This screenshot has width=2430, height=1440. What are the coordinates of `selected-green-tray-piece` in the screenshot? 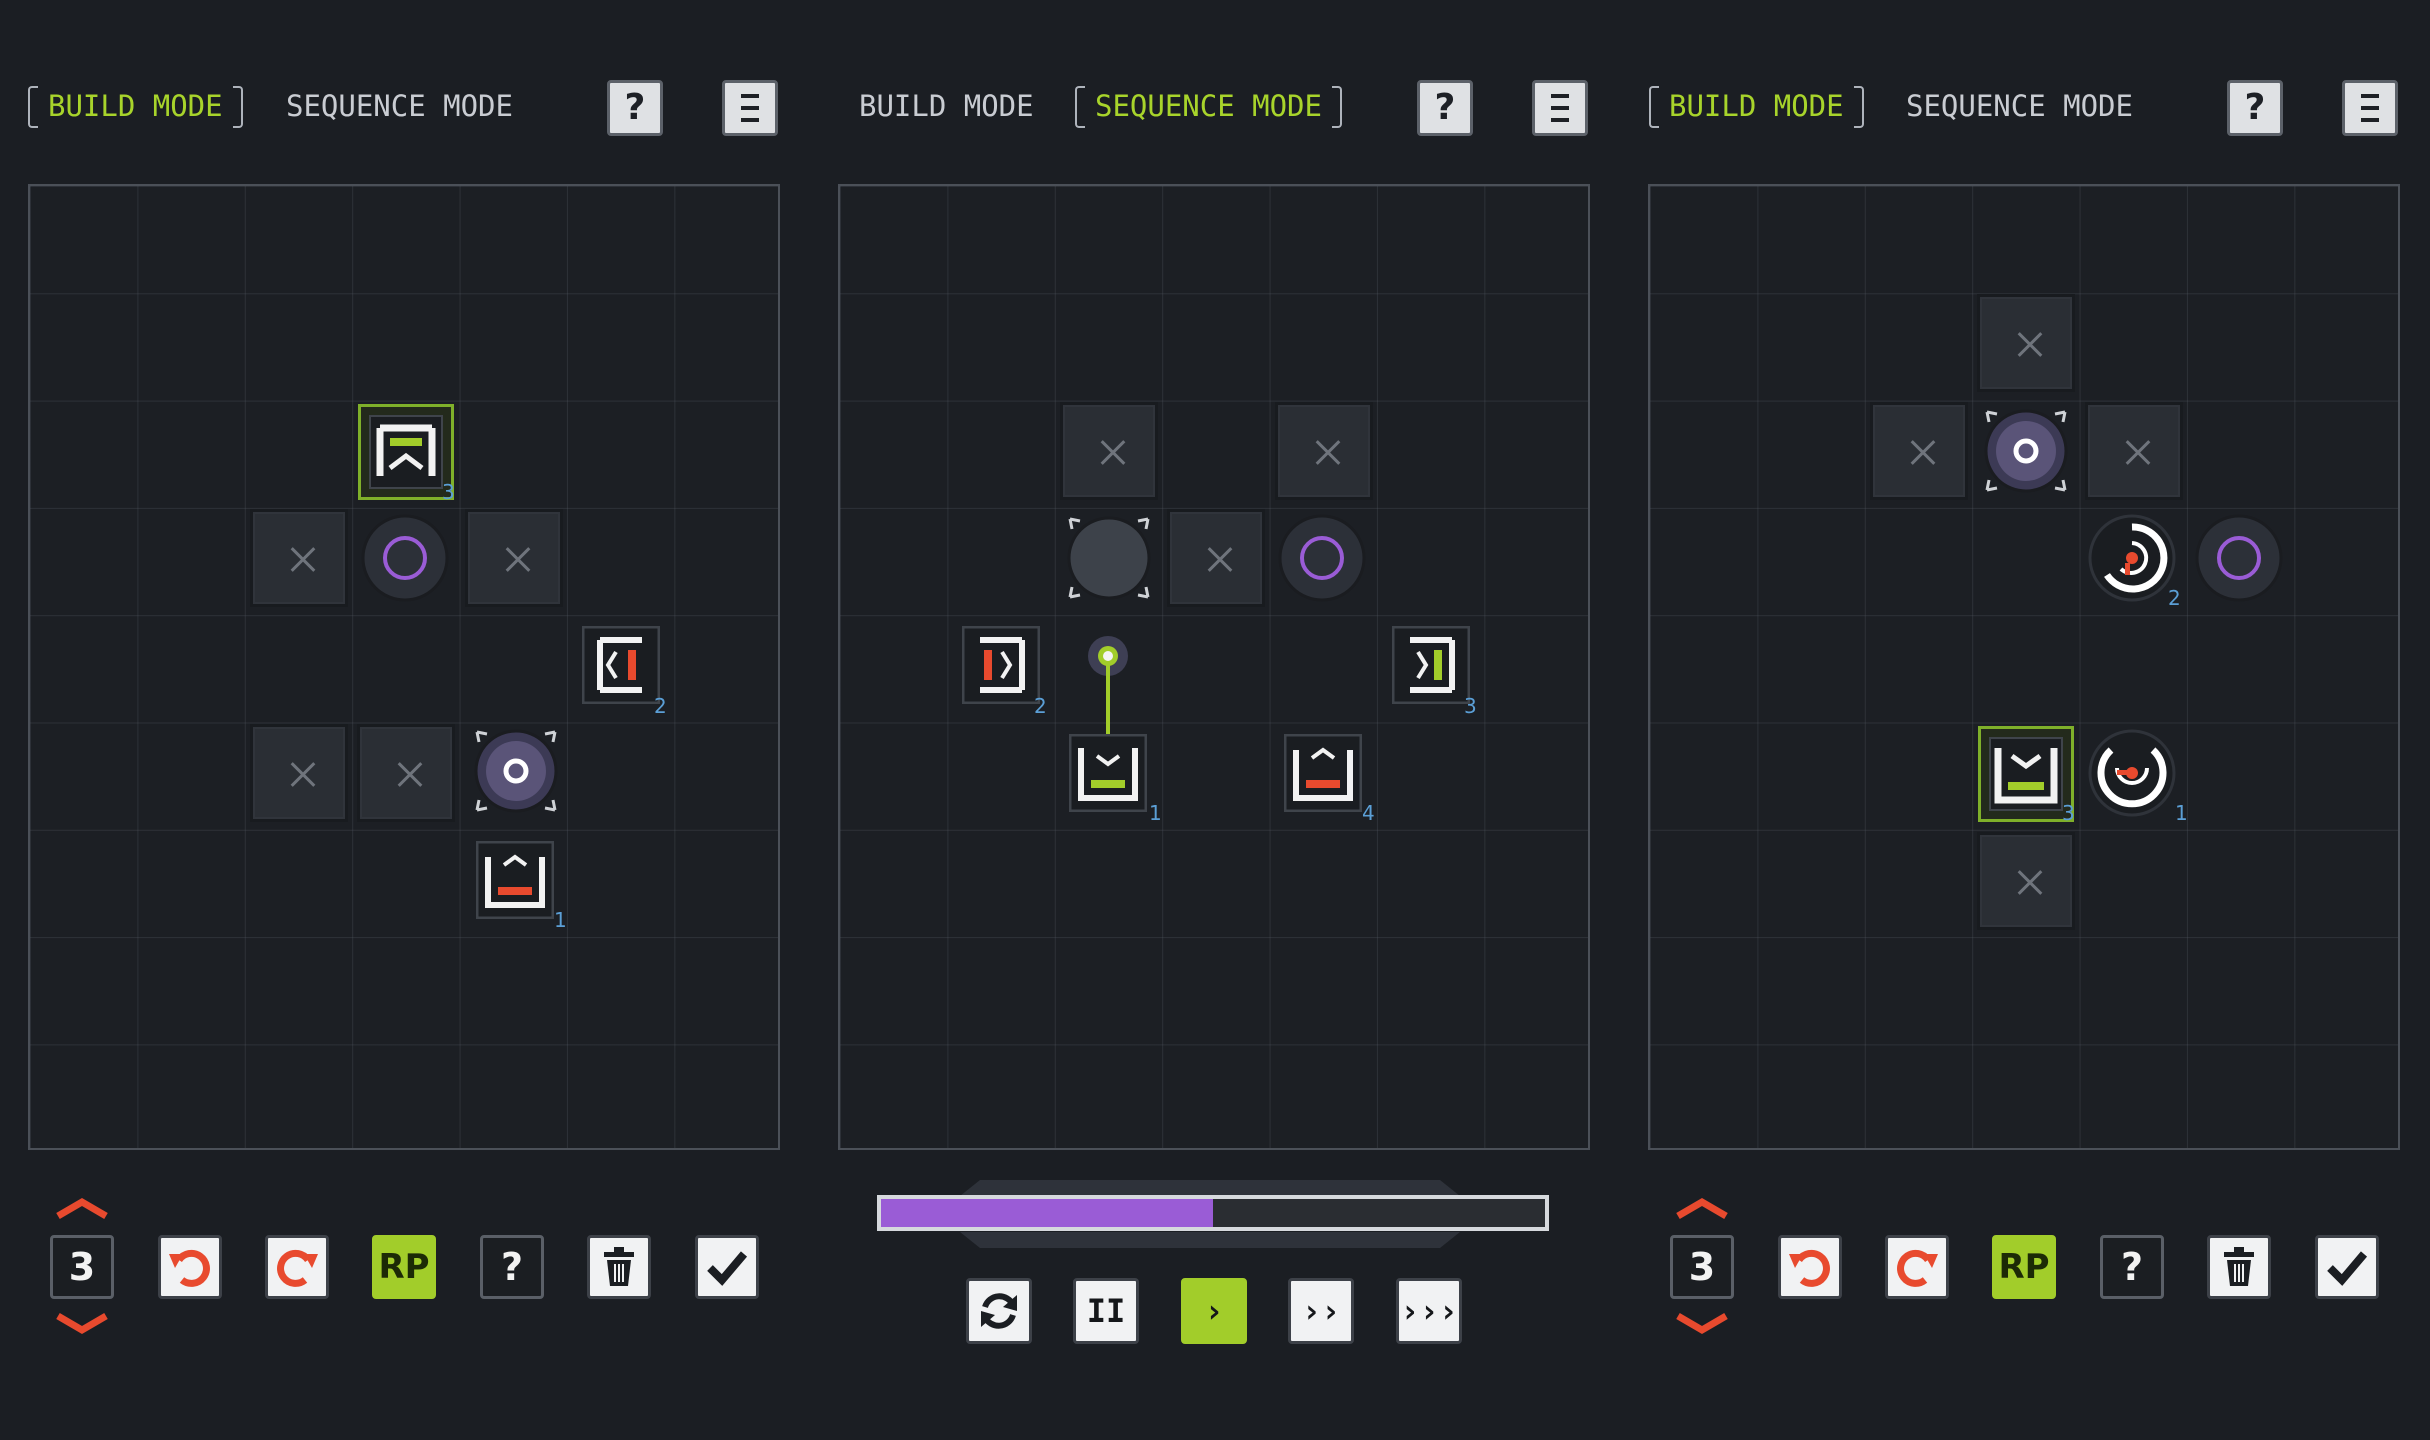 It's located at (2026, 774).